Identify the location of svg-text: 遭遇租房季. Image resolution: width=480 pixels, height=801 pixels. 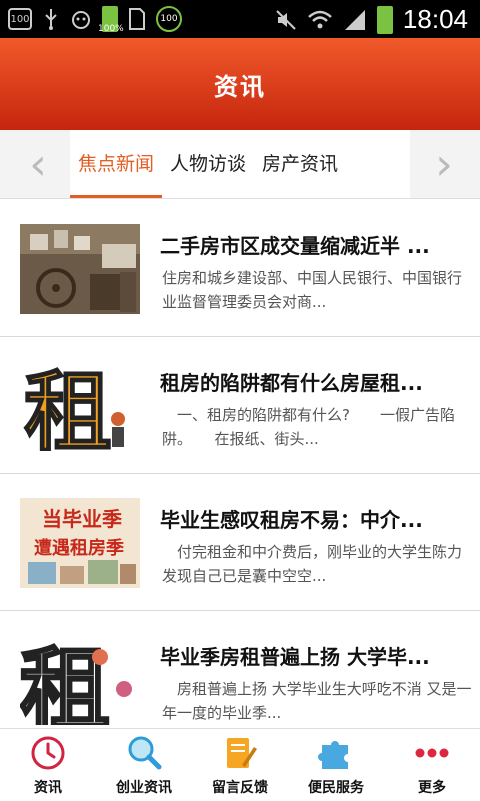
(79, 548).